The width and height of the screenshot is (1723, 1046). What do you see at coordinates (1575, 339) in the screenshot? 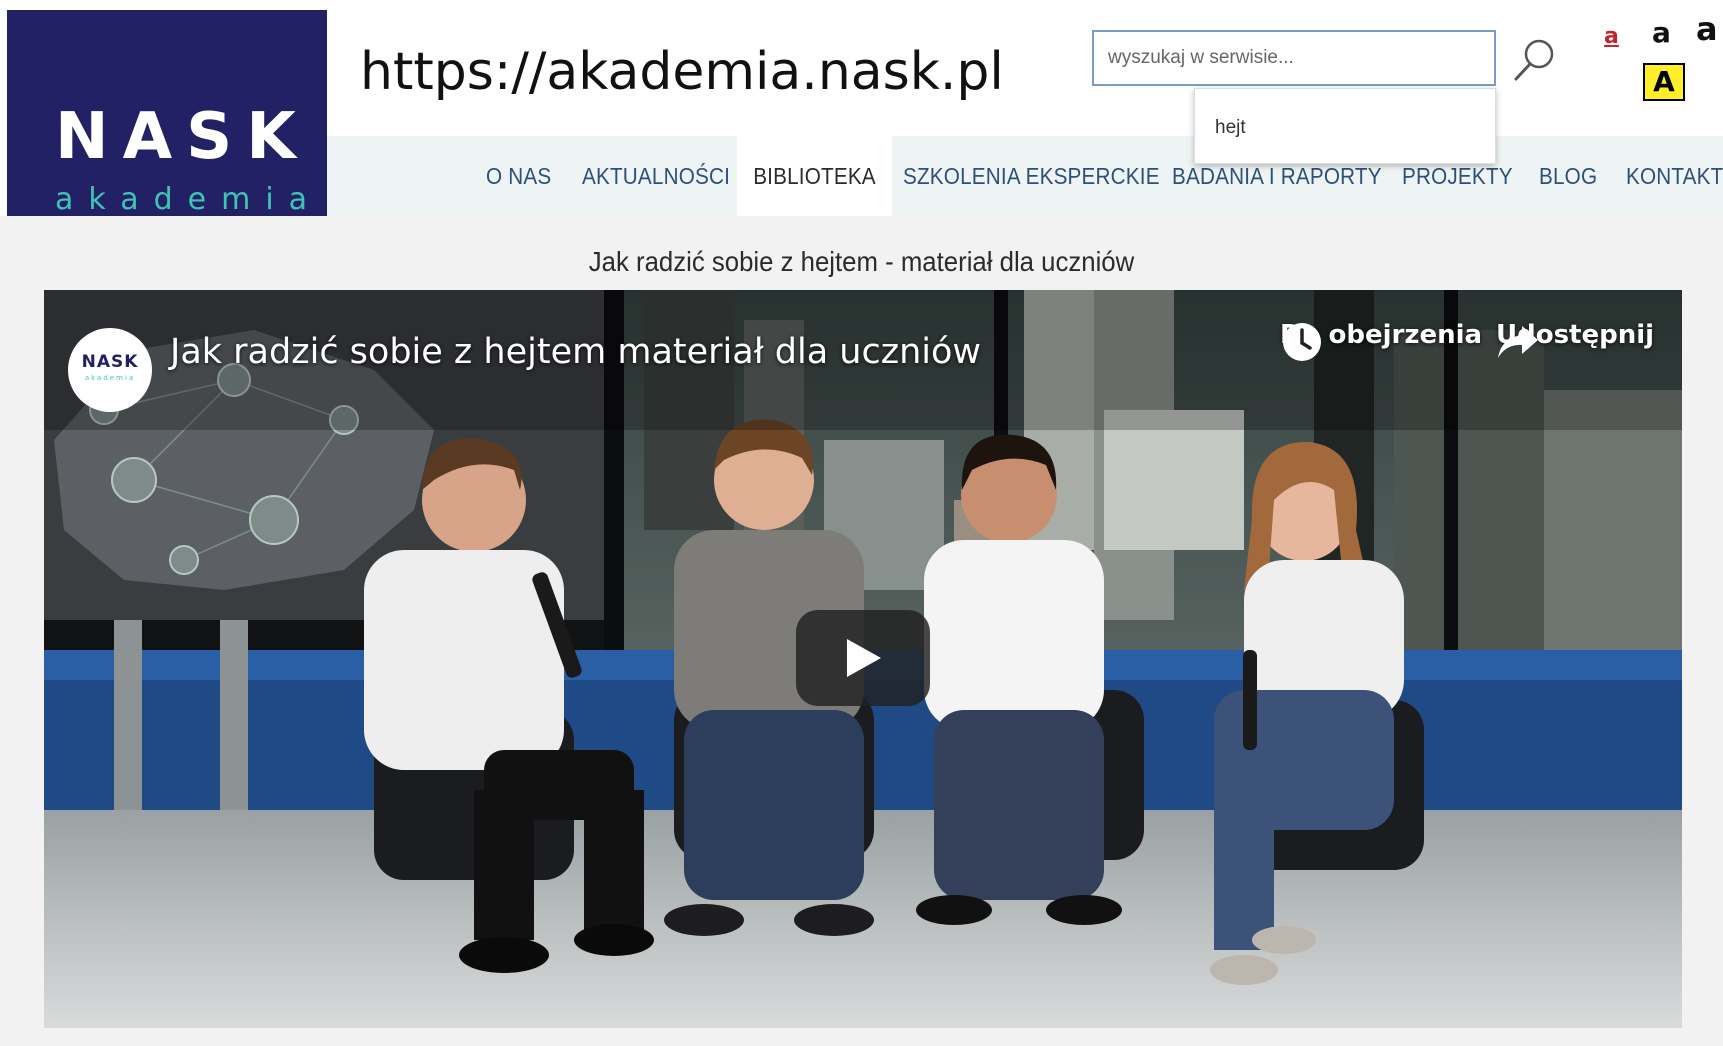
I see `share-button: Udostępnij` at bounding box center [1575, 339].